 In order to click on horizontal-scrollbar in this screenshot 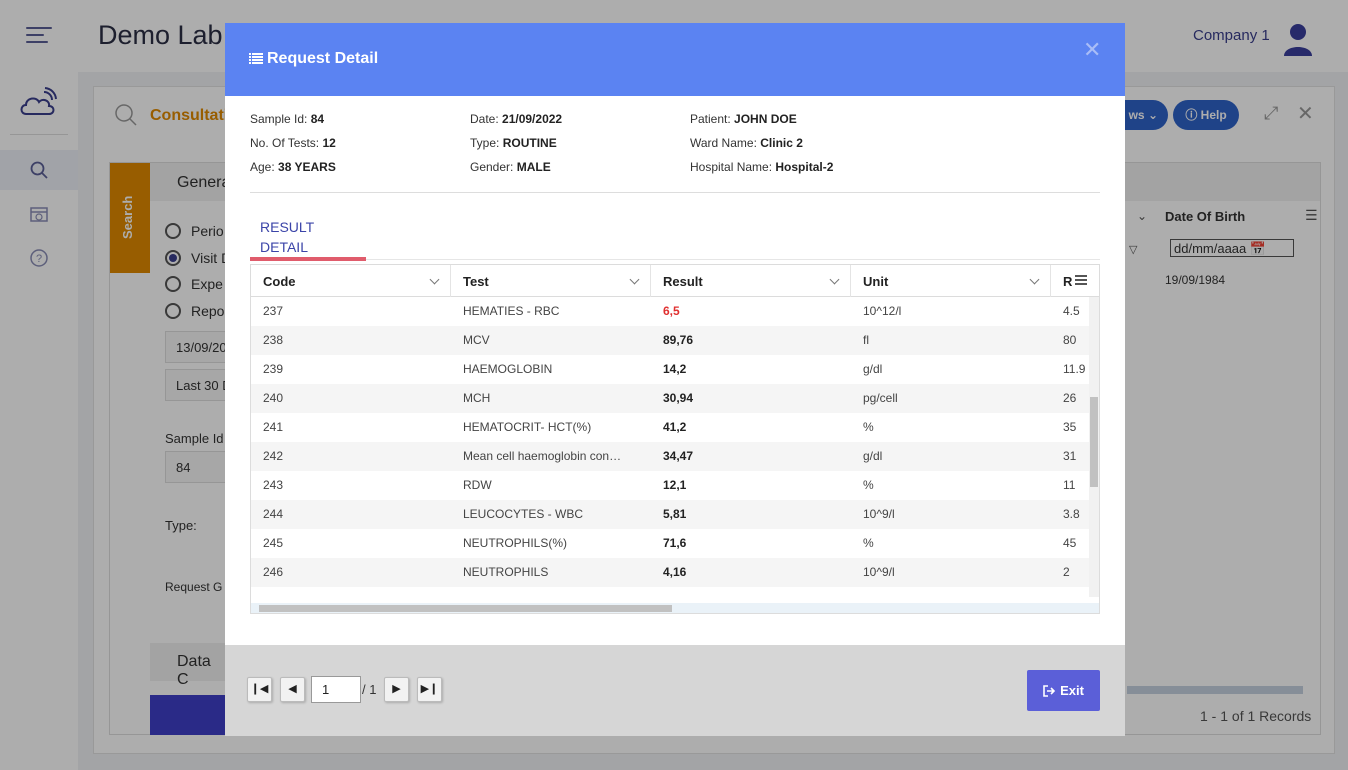, I will do `click(675, 608)`.